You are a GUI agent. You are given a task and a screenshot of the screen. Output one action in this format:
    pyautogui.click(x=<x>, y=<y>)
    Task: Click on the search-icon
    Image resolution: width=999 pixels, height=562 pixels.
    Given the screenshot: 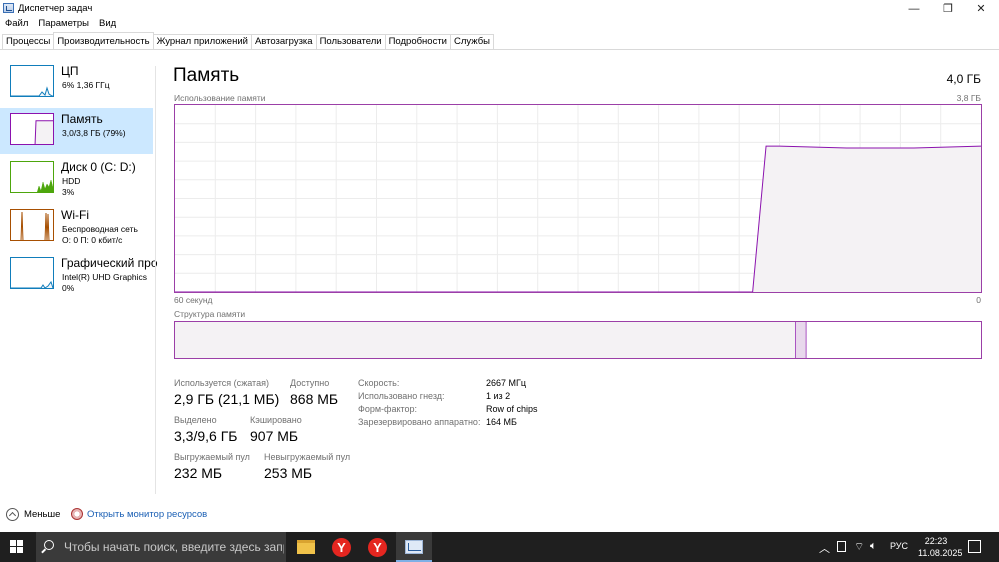 What is the action you would take?
    pyautogui.click(x=49, y=545)
    